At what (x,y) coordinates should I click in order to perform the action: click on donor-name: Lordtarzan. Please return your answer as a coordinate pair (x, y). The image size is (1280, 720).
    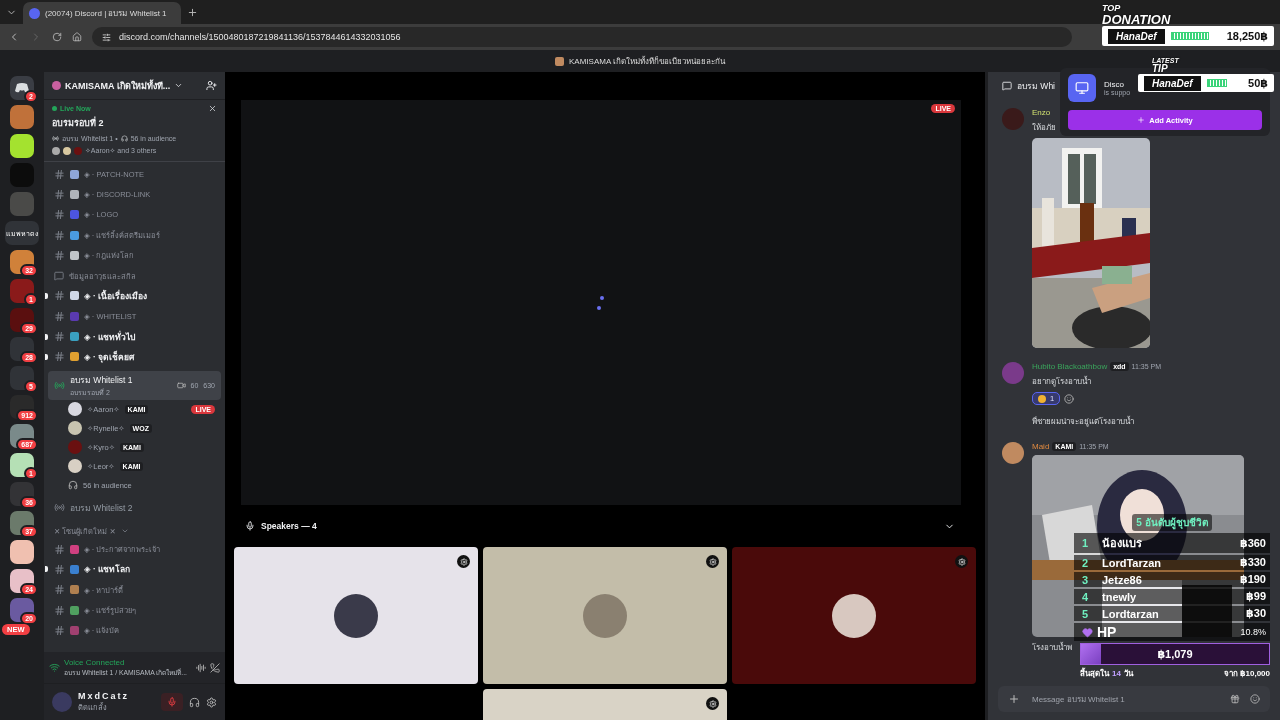
    Looking at the image, I should click on (1131, 613).